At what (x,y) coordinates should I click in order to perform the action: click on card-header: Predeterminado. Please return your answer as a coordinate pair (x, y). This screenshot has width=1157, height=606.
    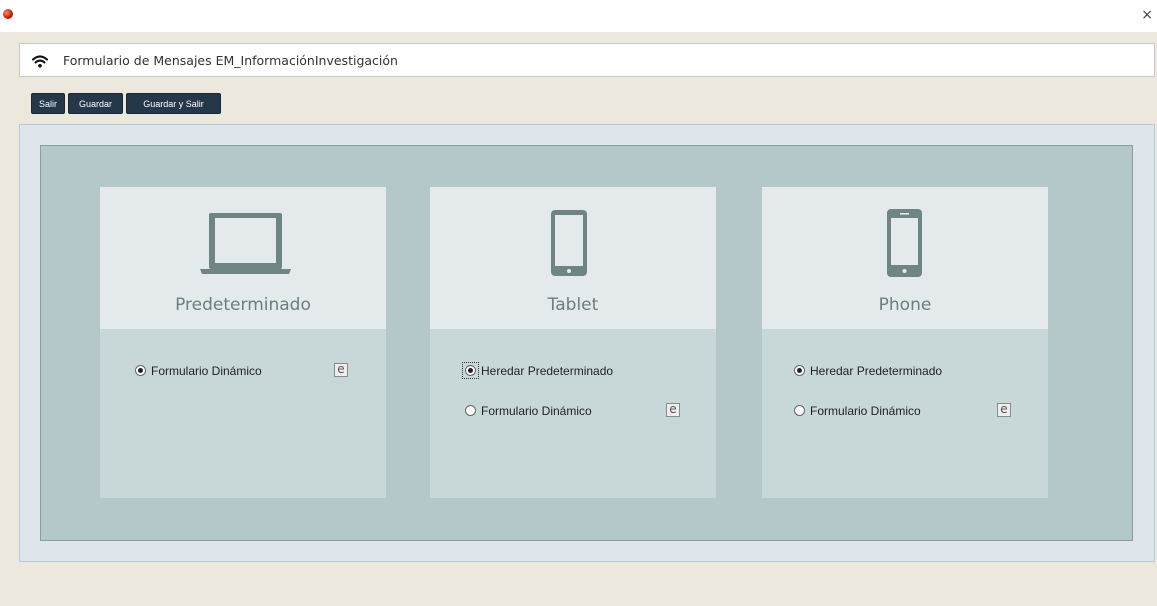
    Looking at the image, I should click on (243, 258).